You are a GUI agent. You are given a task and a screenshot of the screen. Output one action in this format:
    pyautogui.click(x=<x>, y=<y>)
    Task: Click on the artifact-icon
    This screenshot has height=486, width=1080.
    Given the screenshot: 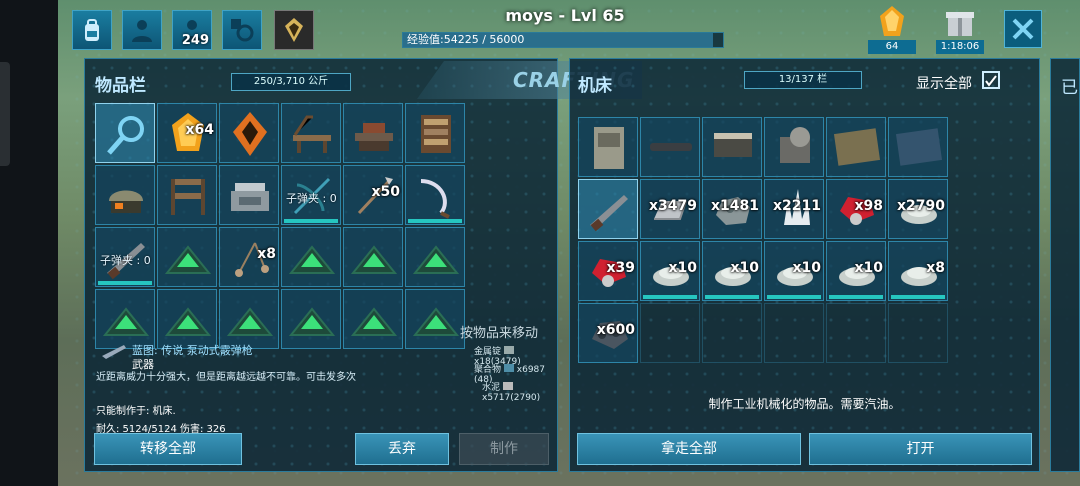 What is the action you would take?
    pyautogui.click(x=250, y=134)
    